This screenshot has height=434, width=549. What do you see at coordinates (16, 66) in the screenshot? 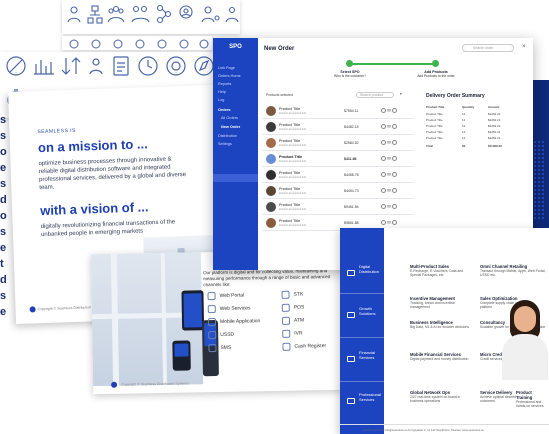
I see `no-entry-icon` at bounding box center [16, 66].